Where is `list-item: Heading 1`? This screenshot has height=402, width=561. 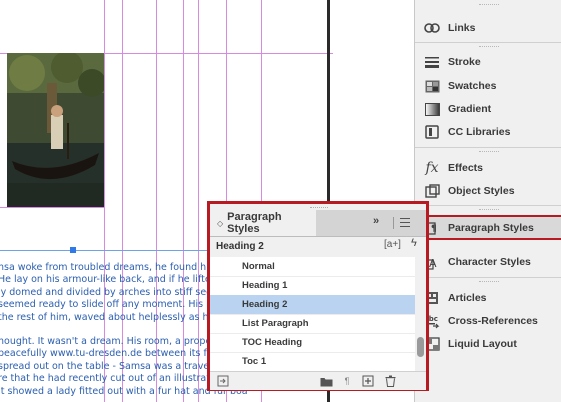 list-item: Heading 1 is located at coordinates (312, 286).